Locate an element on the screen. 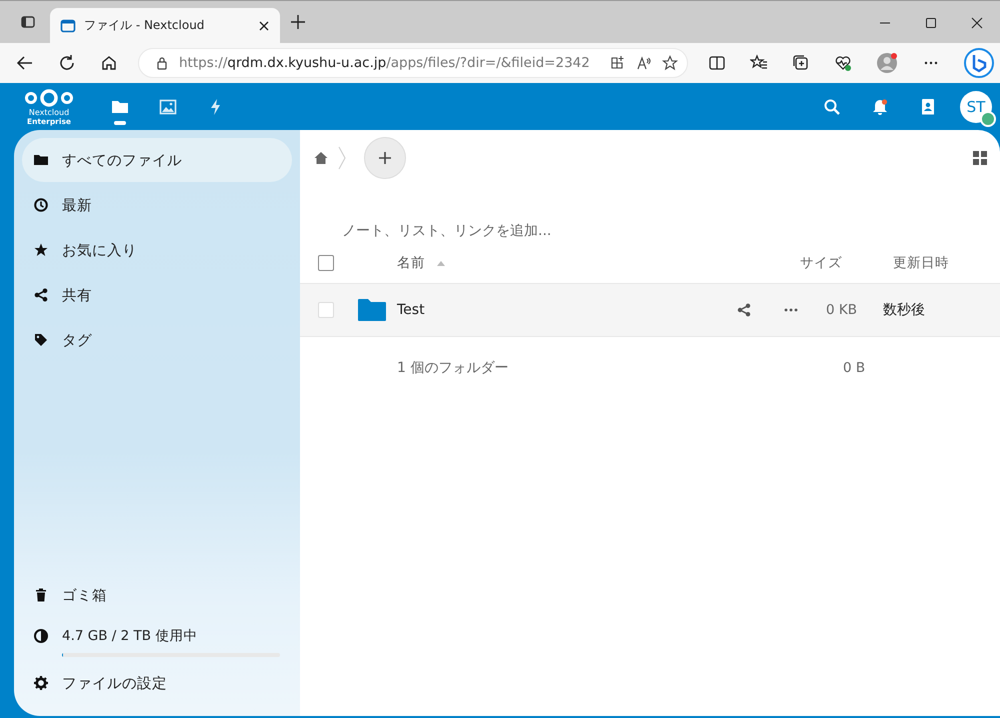 The width and height of the screenshot is (1000, 718). clock-icon is located at coordinates (41, 205).